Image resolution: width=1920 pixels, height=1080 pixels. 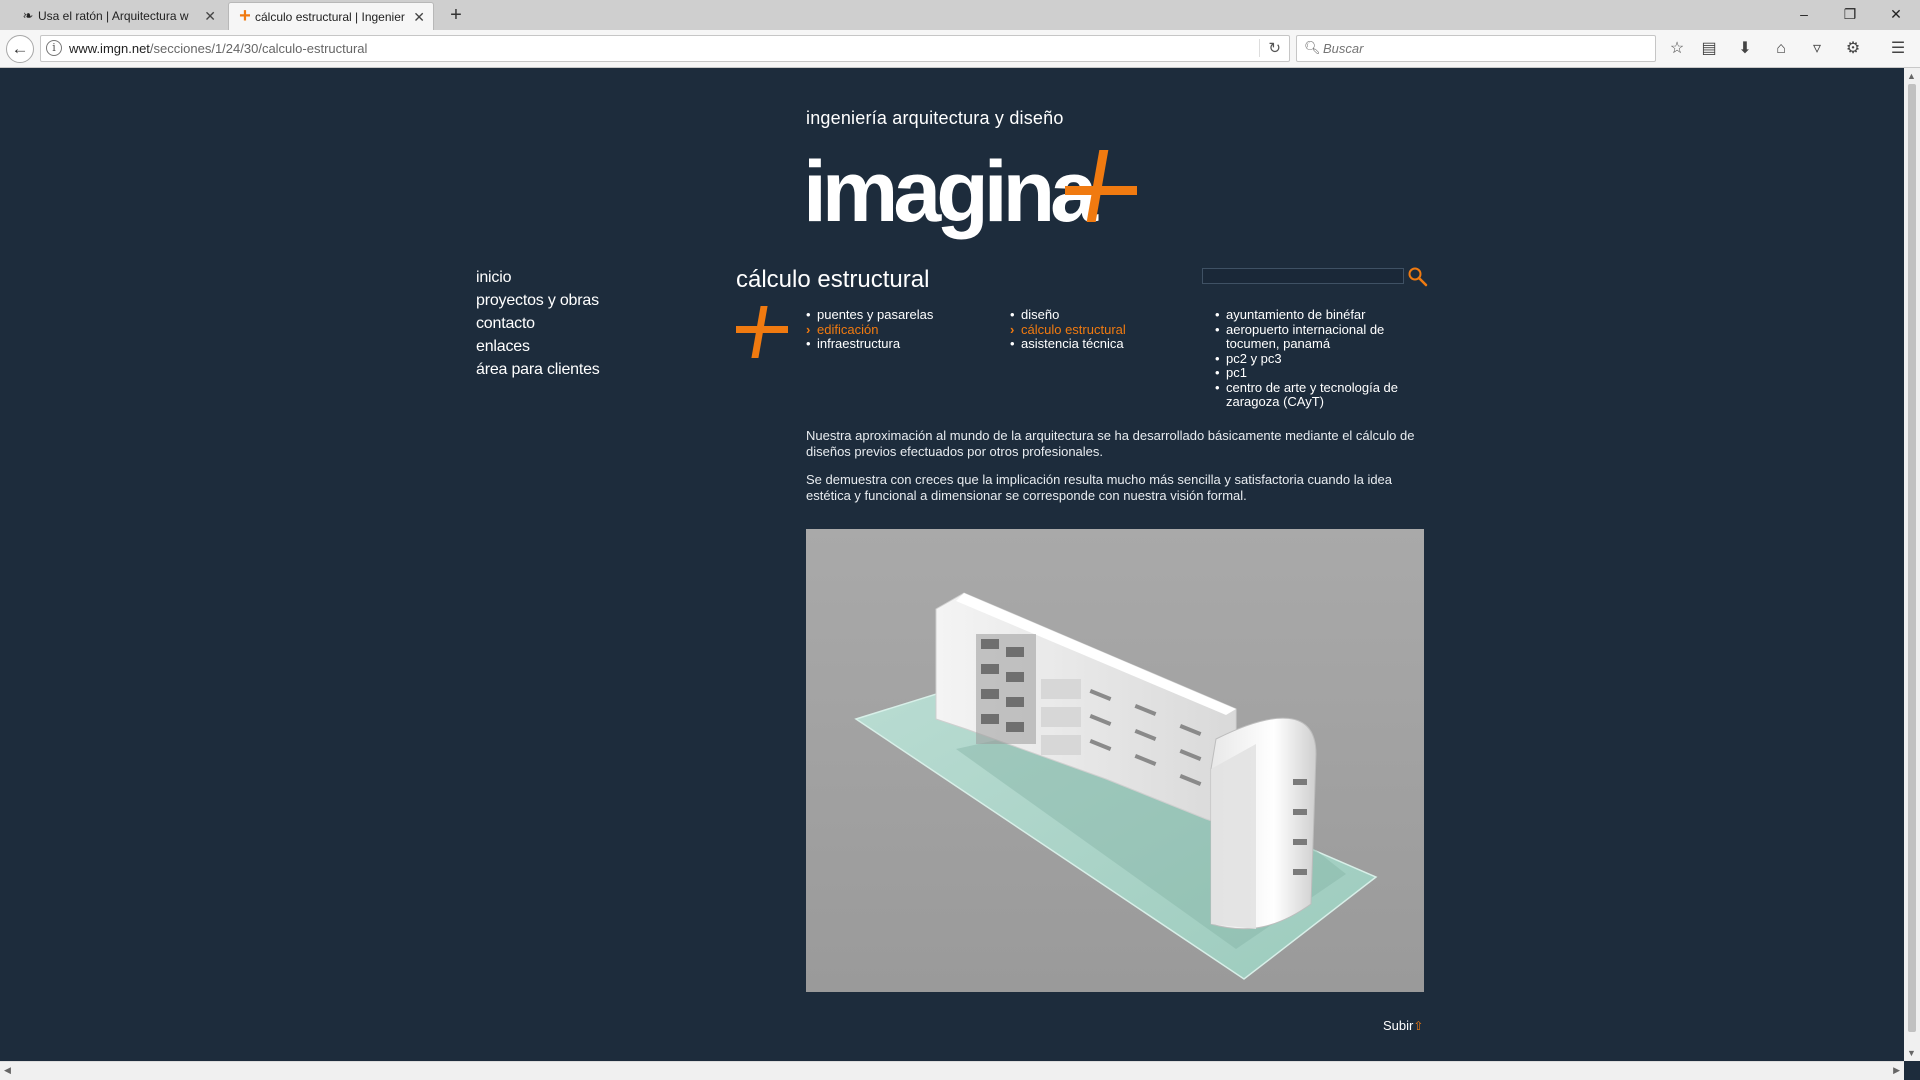 What do you see at coordinates (1709, 50) in the screenshot?
I see `reading-list-icon: ▤` at bounding box center [1709, 50].